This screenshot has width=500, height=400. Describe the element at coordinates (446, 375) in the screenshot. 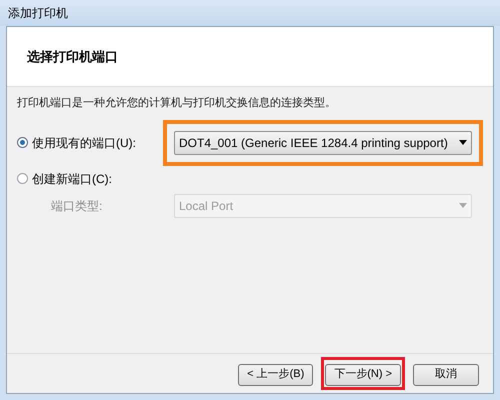

I see `dialog-button: 取消` at that location.